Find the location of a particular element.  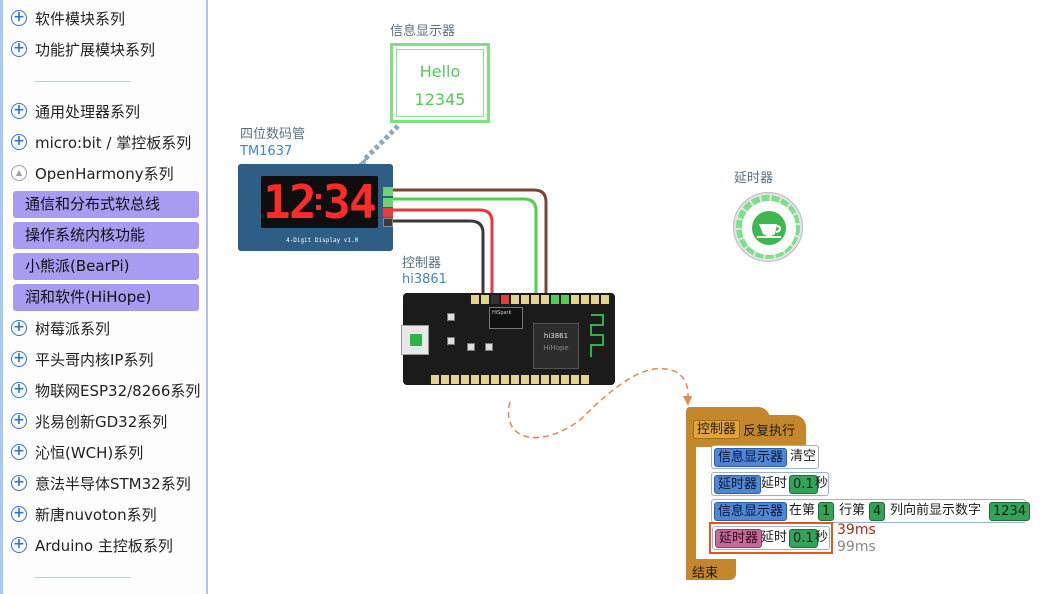

show-number-label: 列向前显示数字 is located at coordinates (936, 510).